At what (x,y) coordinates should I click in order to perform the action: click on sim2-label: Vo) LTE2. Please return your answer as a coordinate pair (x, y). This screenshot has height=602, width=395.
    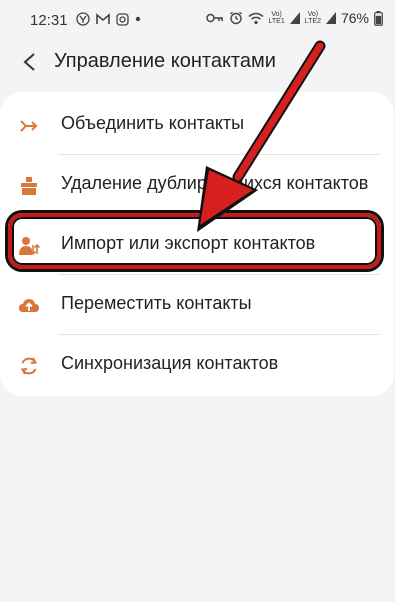
    Looking at the image, I should click on (312, 18).